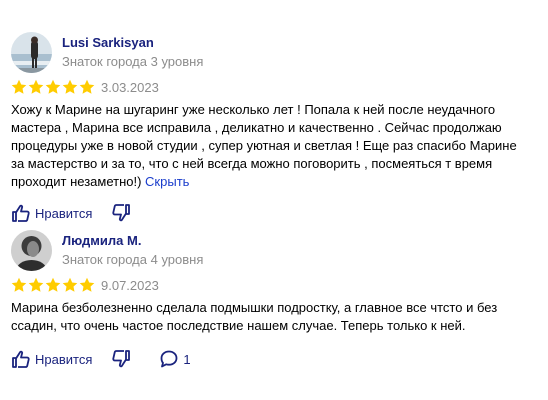  What do you see at coordinates (130, 285) in the screenshot?
I see `review-date: 9.07.2023` at bounding box center [130, 285].